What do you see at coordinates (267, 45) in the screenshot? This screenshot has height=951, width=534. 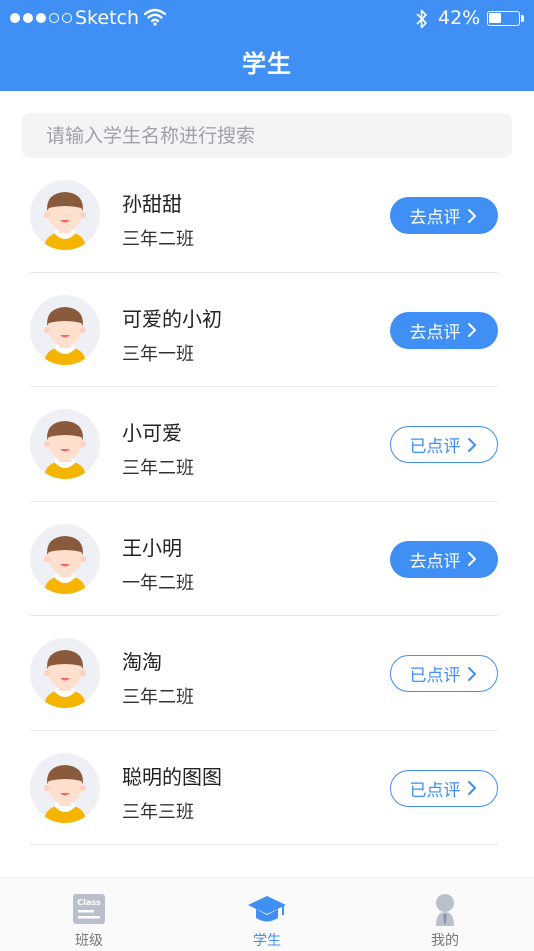 I see `header: Sketch 42% 学生` at bounding box center [267, 45].